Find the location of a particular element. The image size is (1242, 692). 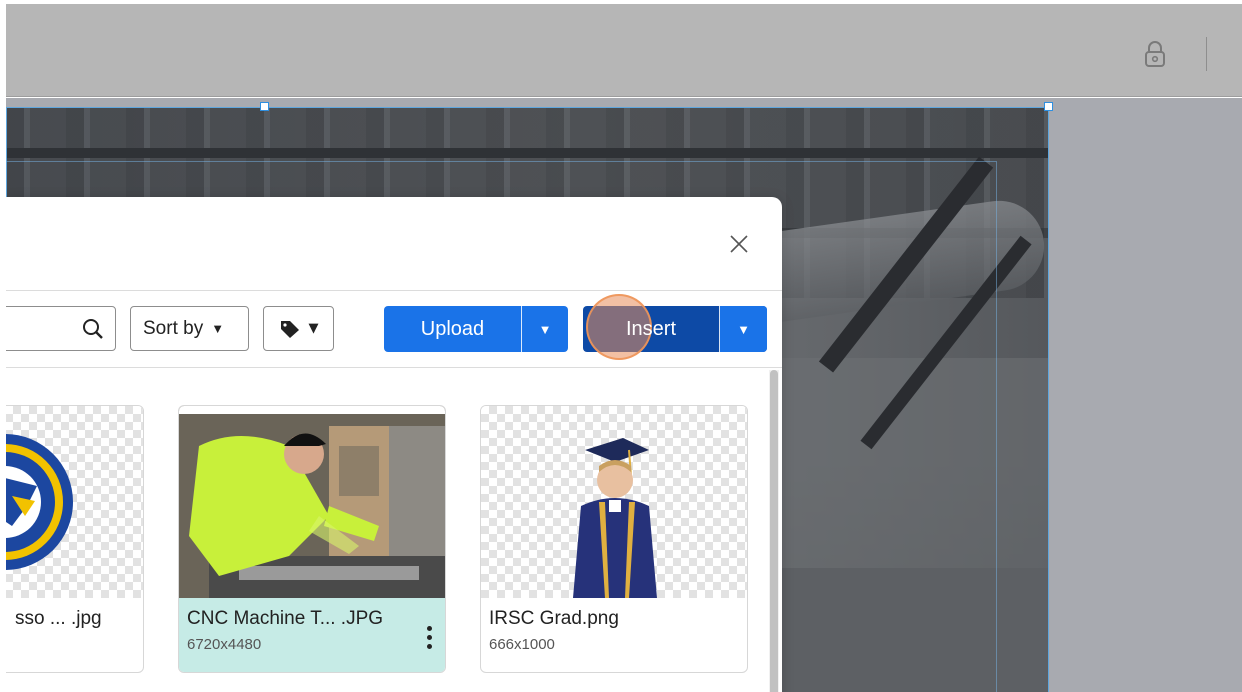

upload-button: Upload is located at coordinates (452, 329).